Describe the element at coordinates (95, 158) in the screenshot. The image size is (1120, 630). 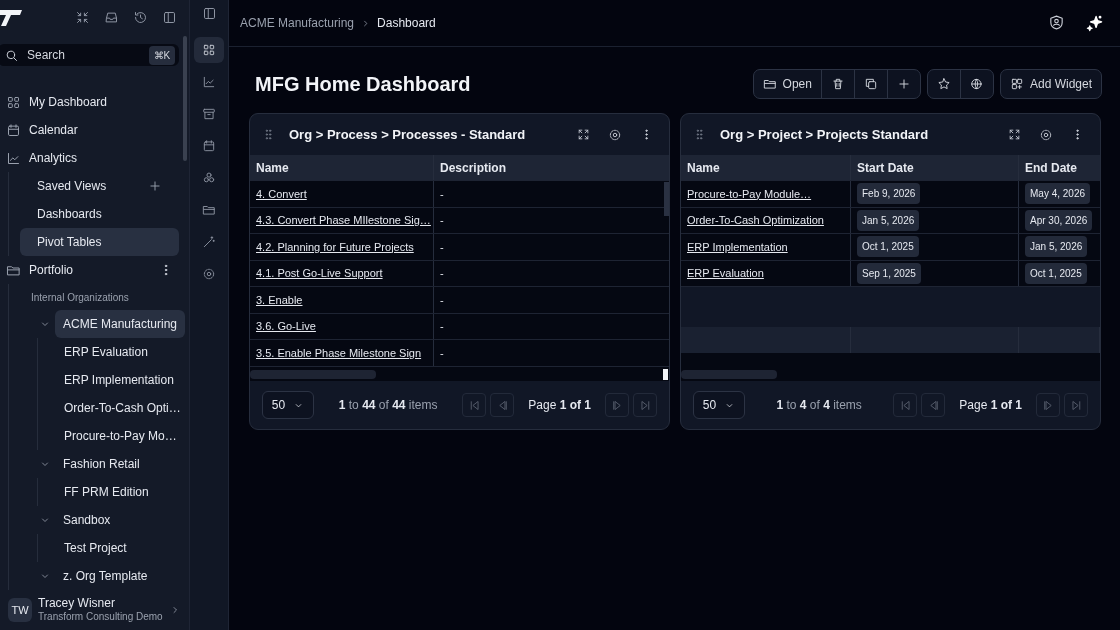
I see `nav-item: Analytics` at that location.